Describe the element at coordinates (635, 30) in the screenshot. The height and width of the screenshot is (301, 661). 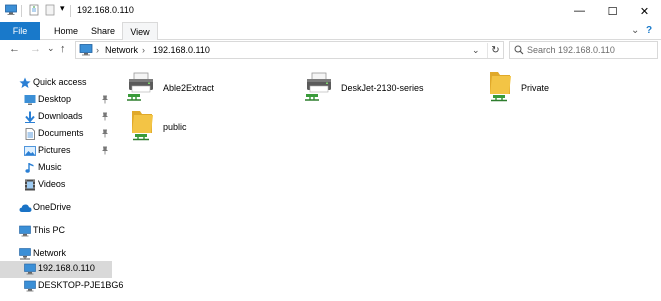
I see `expand-ribbon-icon: ⌄` at that location.